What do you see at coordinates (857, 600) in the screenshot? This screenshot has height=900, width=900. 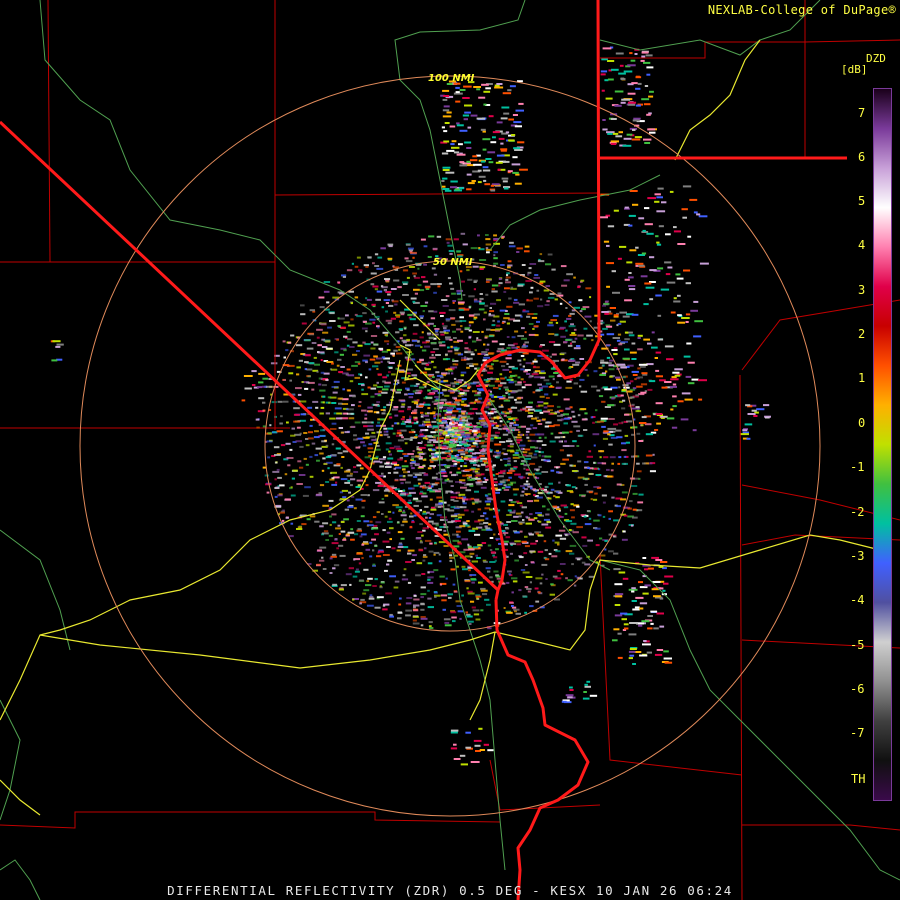 I see `legend-tick: -4` at bounding box center [857, 600].